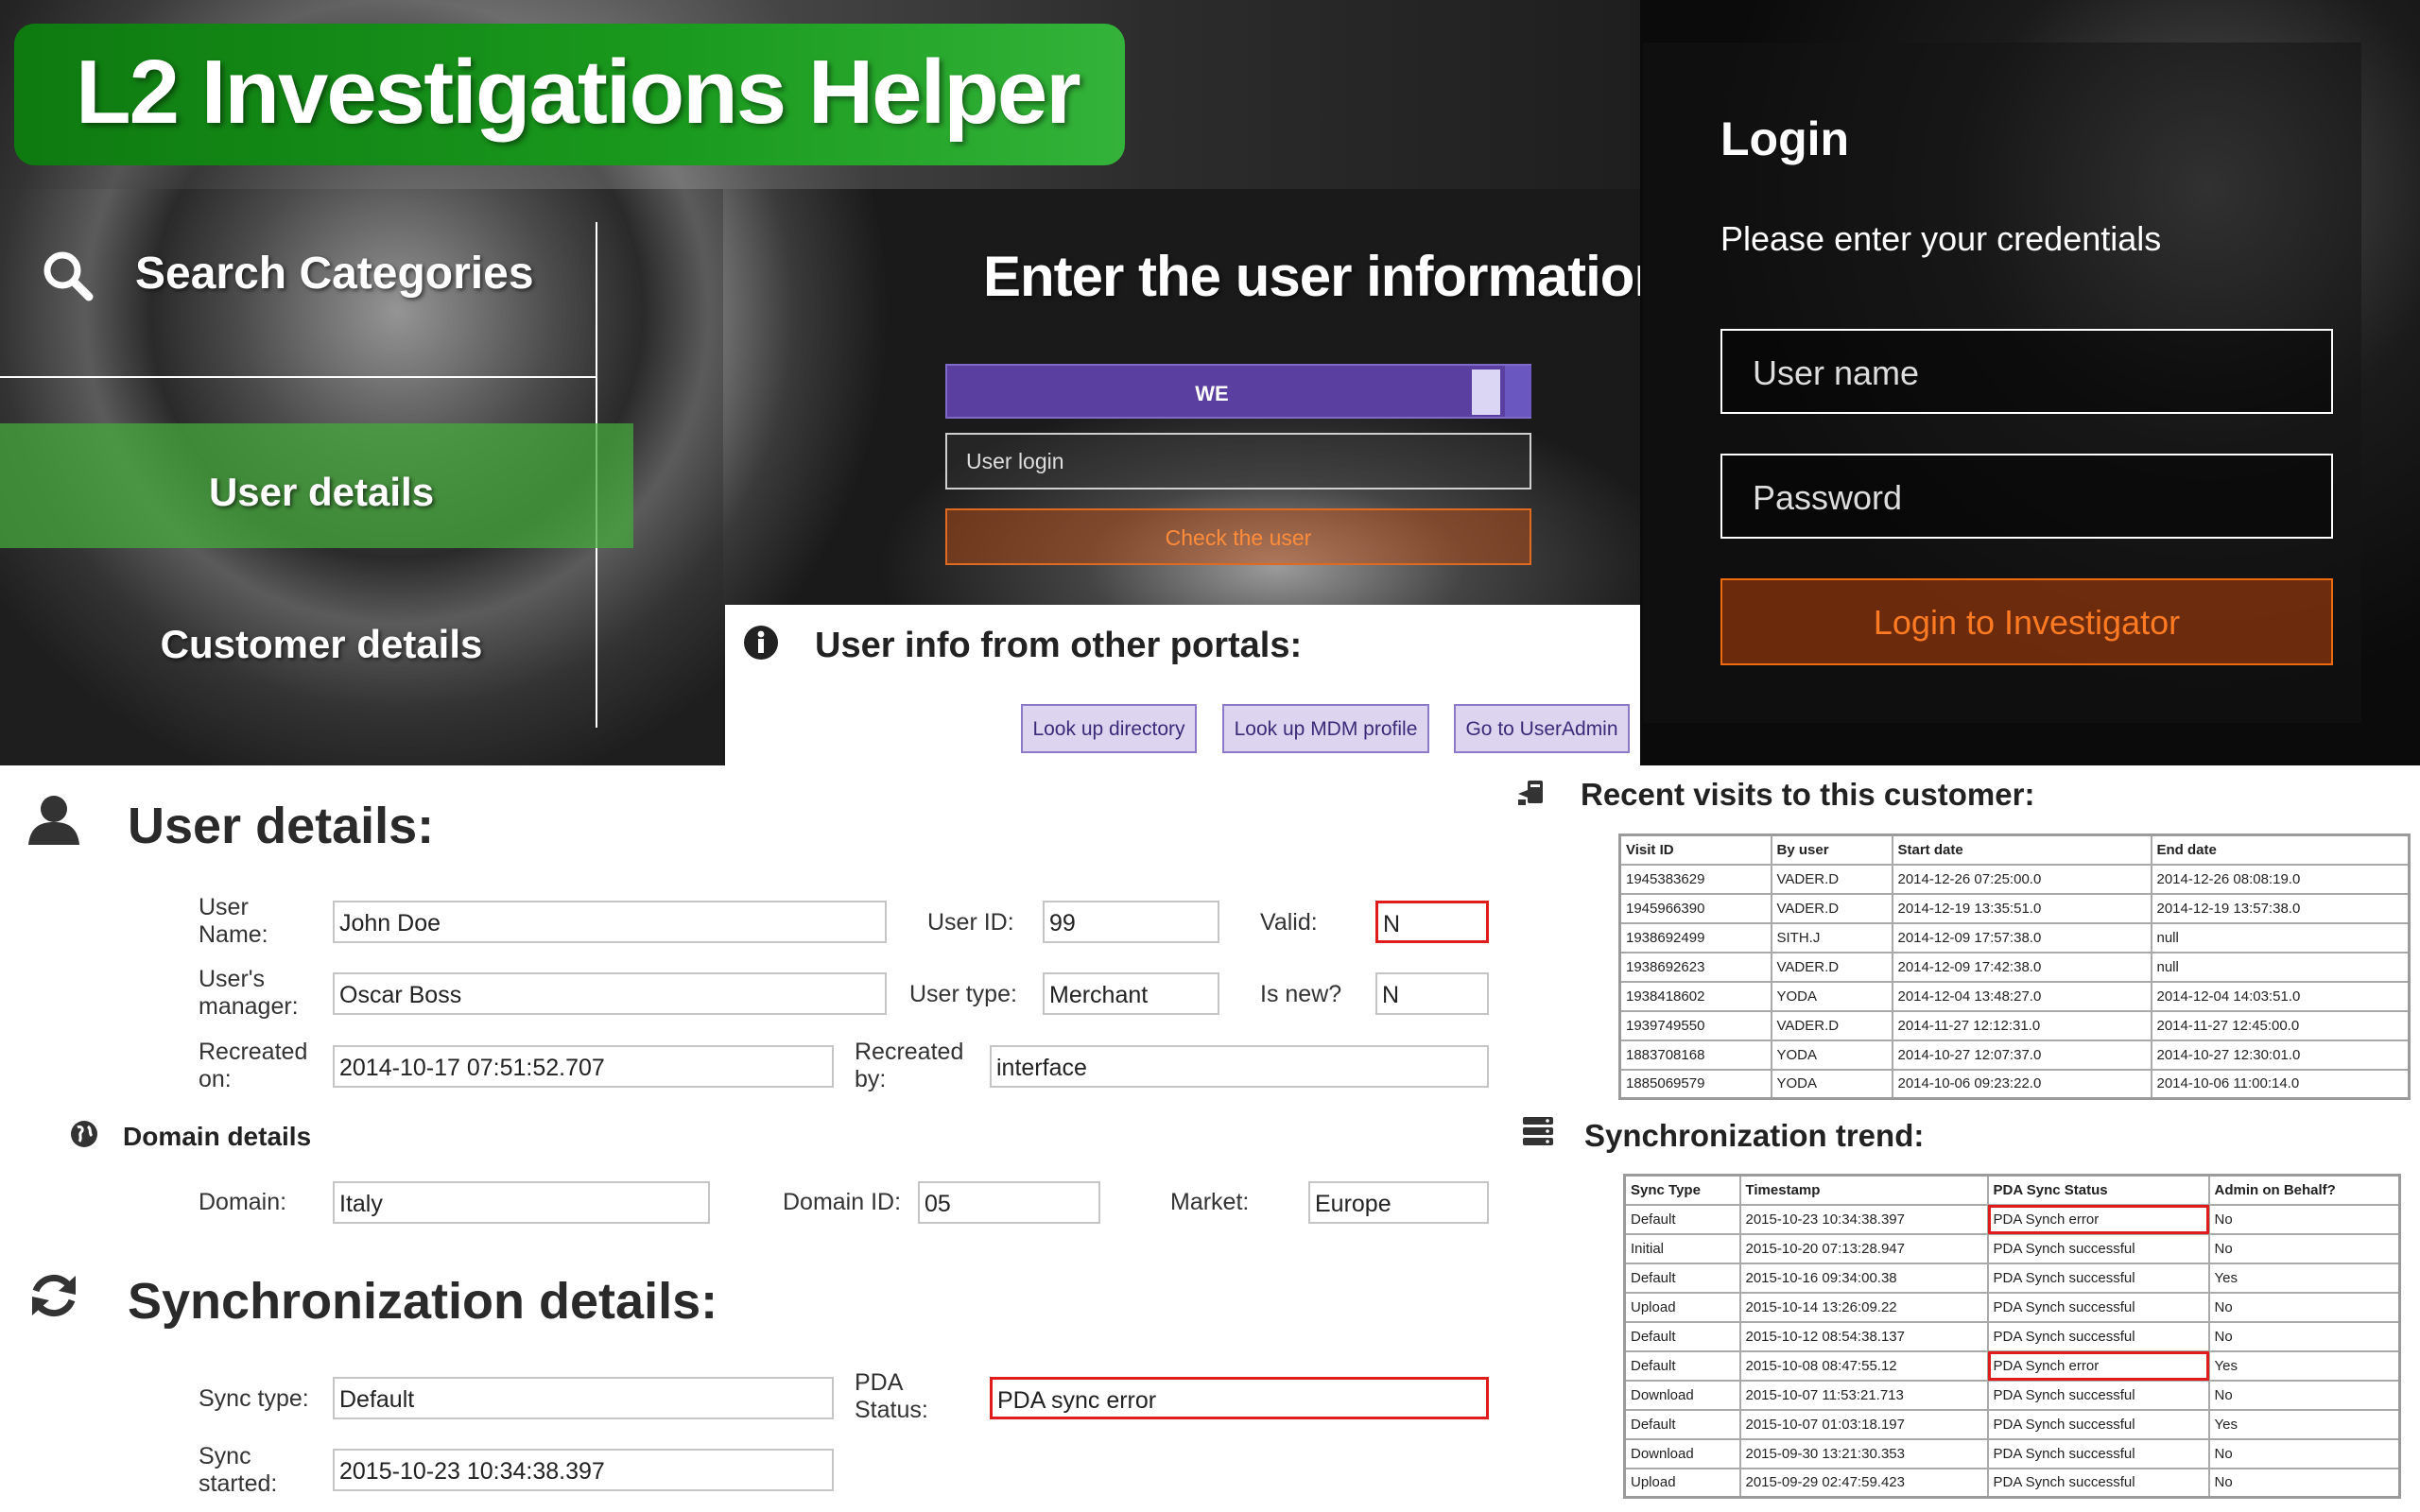 The image size is (2420, 1512). What do you see at coordinates (1486, 392) in the screenshot?
I see `region-selector-thumb` at bounding box center [1486, 392].